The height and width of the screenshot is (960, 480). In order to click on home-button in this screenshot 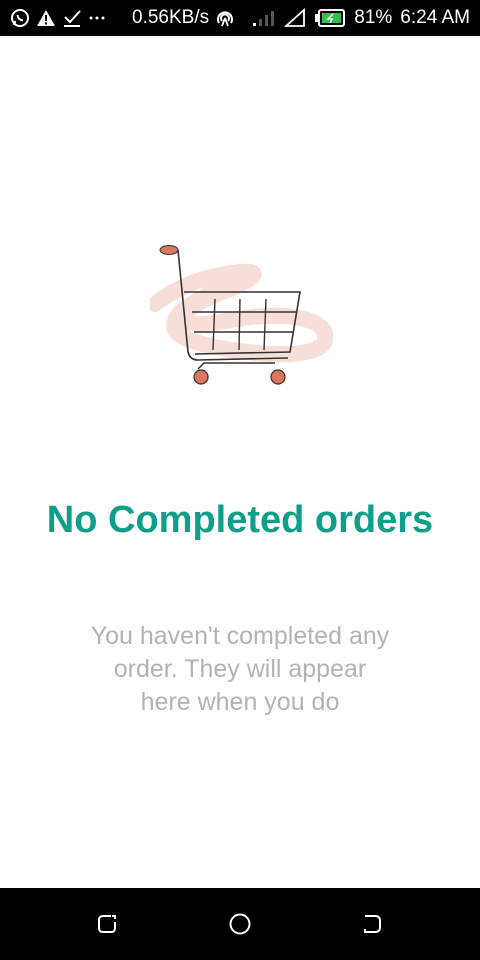, I will do `click(240, 924)`.